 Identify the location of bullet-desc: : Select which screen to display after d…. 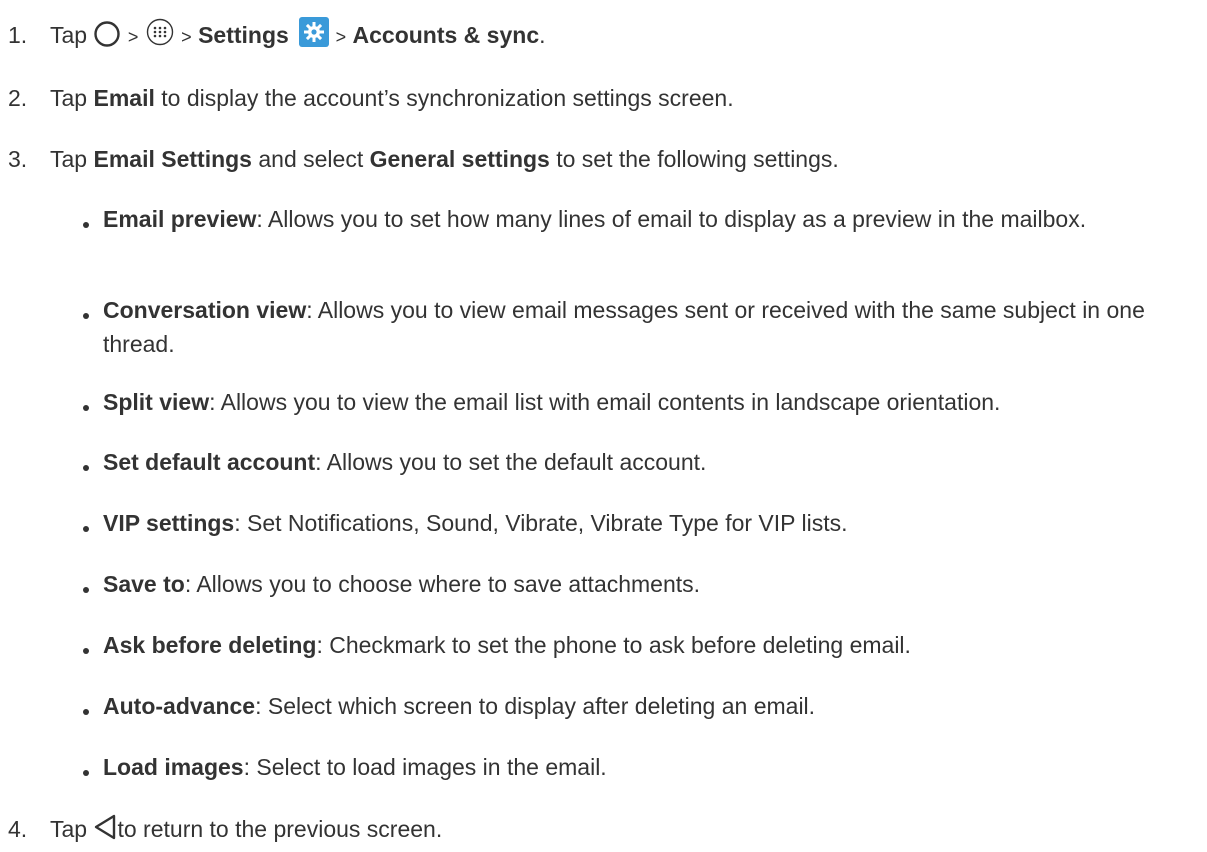
(535, 706).